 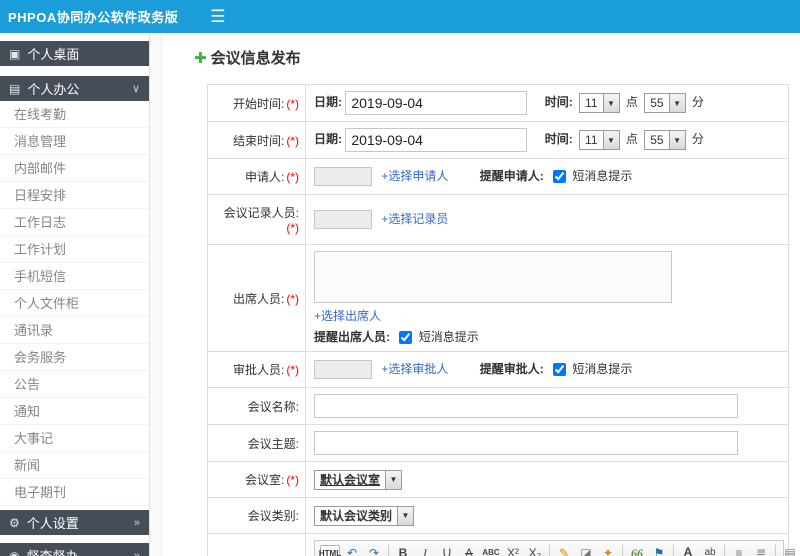 What do you see at coordinates (697, 102) in the screenshot?
I see `minute-unit: 分` at bounding box center [697, 102].